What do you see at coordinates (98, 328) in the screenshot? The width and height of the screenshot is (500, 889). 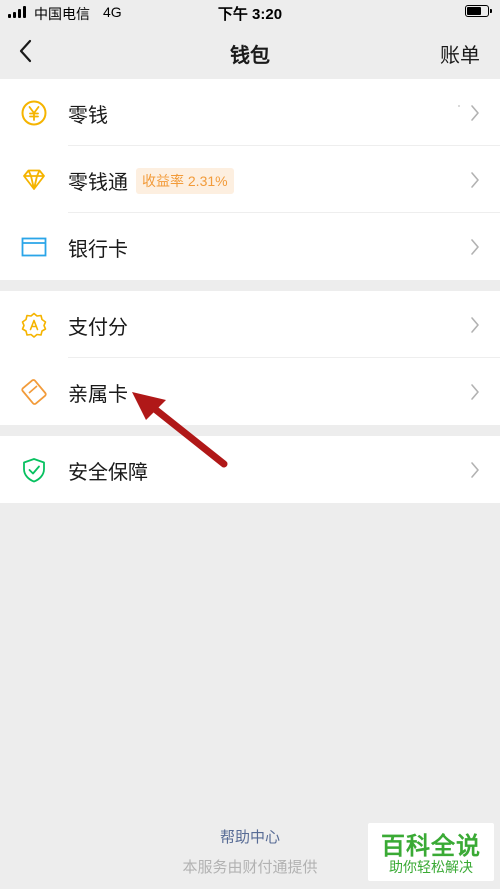 I see `item-label: 支付分` at bounding box center [98, 328].